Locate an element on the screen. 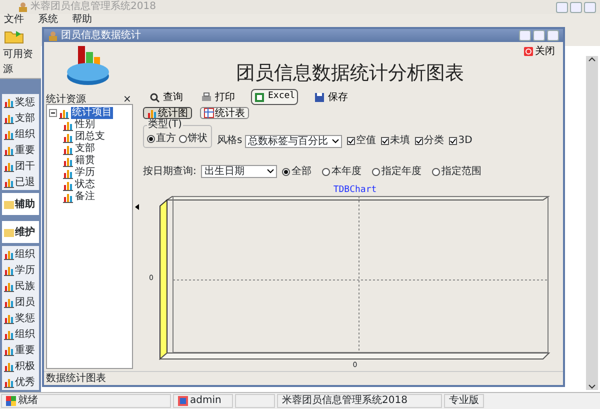  tree-item: 支部 is located at coordinates (89, 149).